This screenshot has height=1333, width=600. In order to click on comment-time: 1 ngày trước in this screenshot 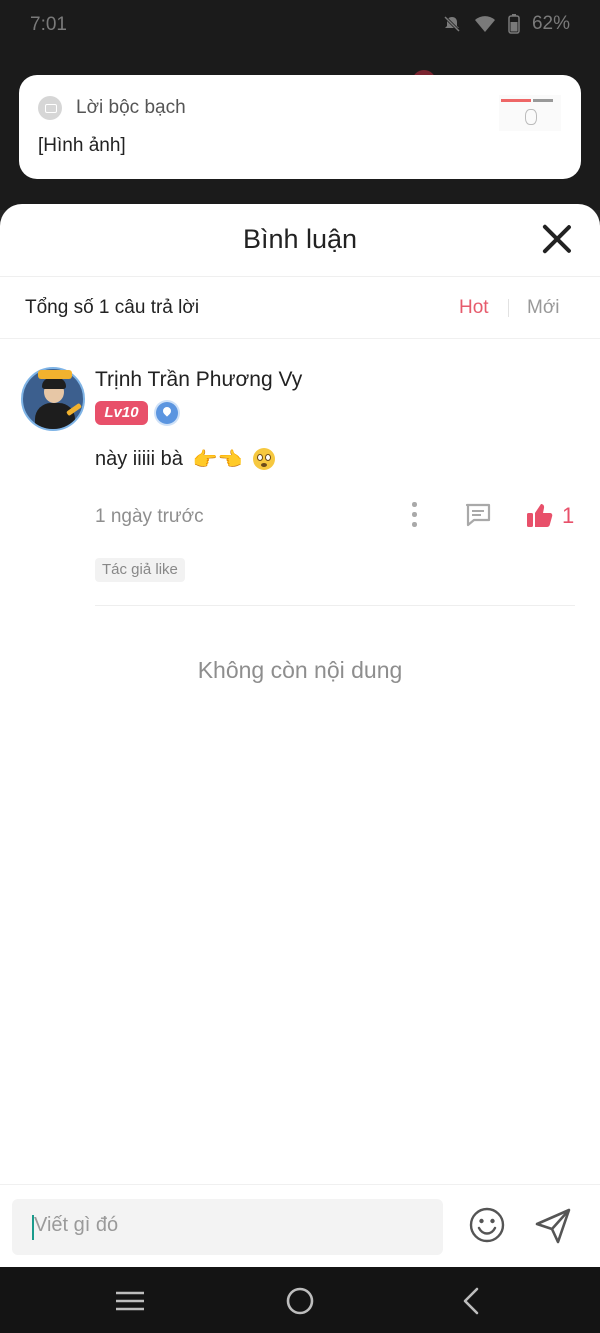, I will do `click(149, 516)`.